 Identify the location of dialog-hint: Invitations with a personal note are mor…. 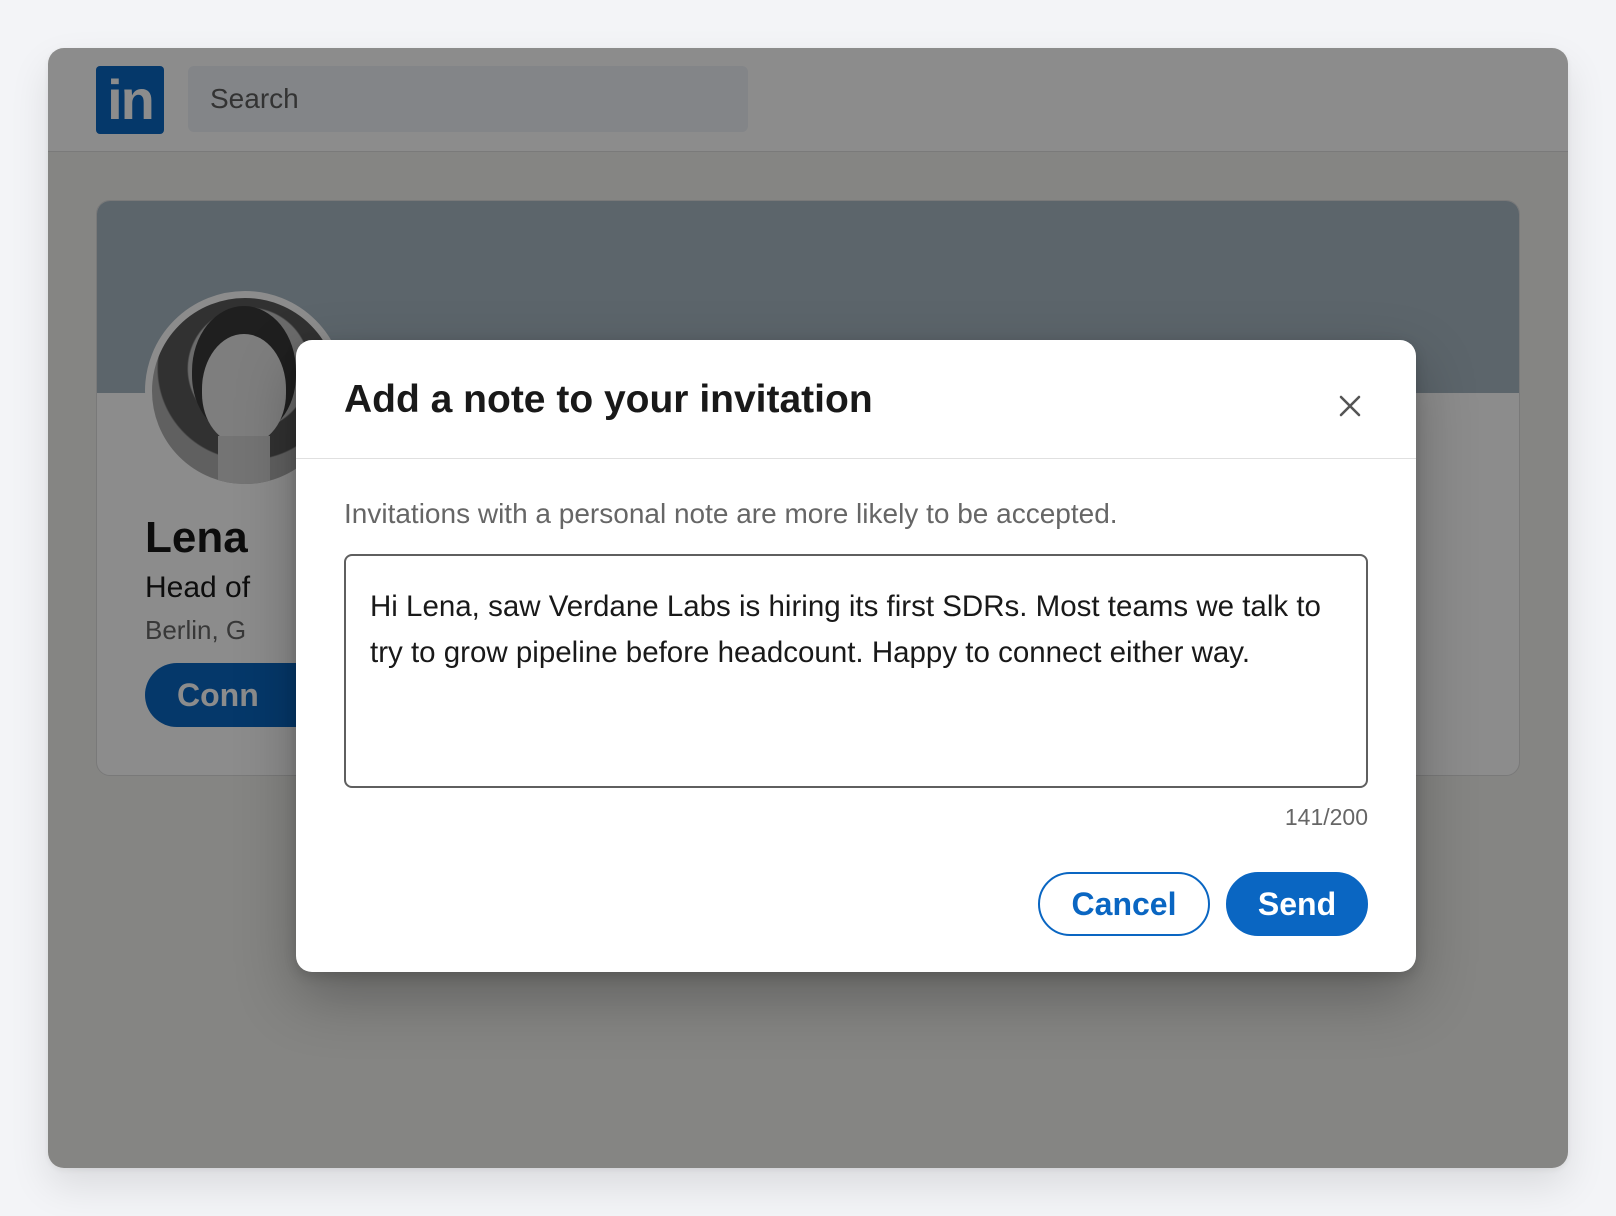
(731, 513).